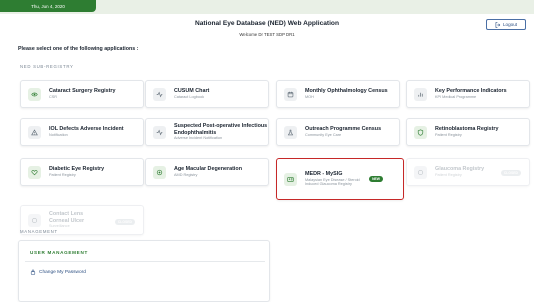  I want to click on card-cataract-surgery-registry: Cataract Surgery Registry CSR, so click(82, 94).